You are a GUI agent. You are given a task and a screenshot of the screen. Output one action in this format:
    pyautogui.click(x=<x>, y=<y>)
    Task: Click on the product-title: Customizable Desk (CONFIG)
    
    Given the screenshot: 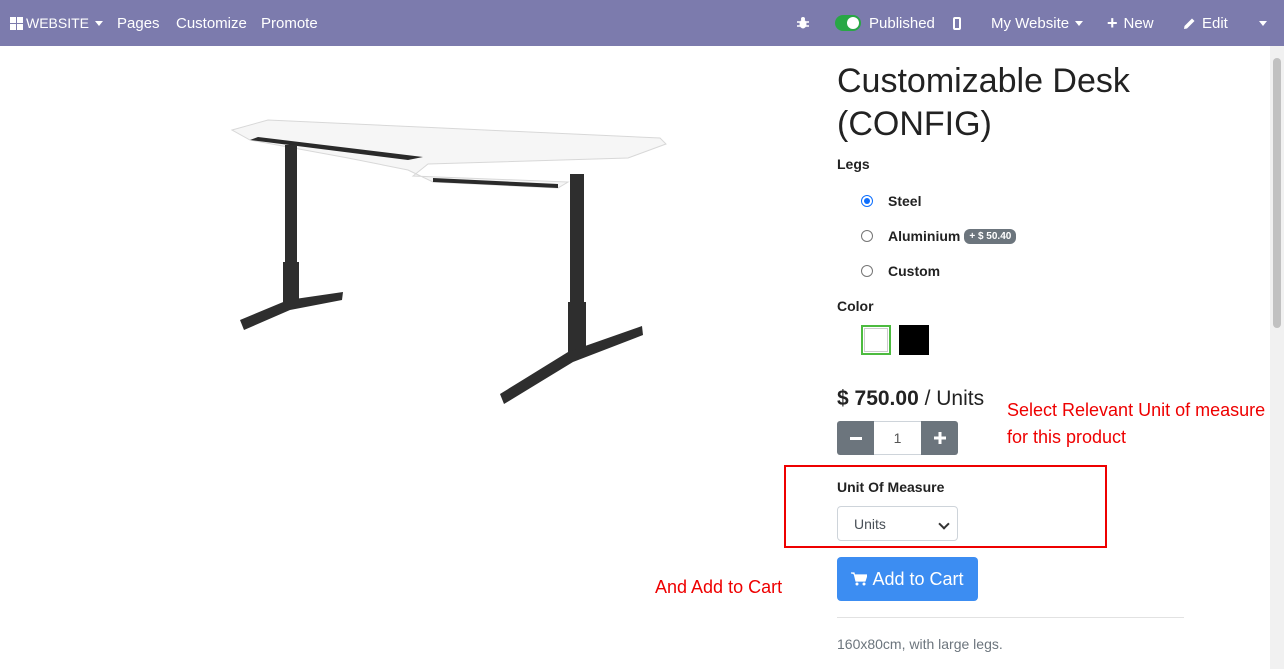 What is the action you would take?
    pyautogui.click(x=983, y=102)
    